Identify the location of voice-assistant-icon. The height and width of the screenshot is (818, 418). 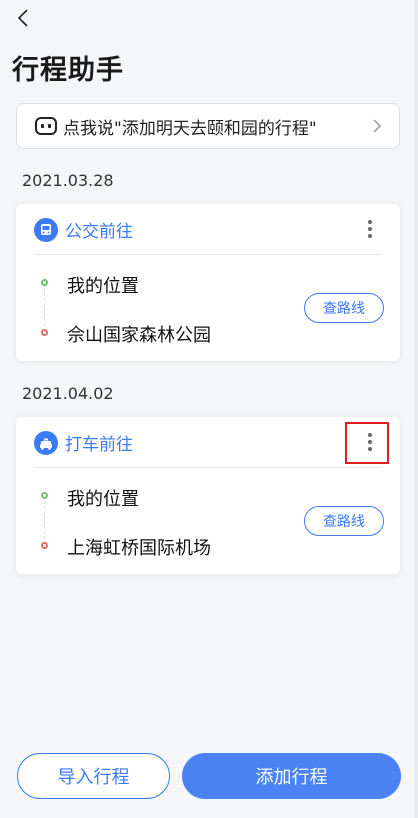
(46, 126).